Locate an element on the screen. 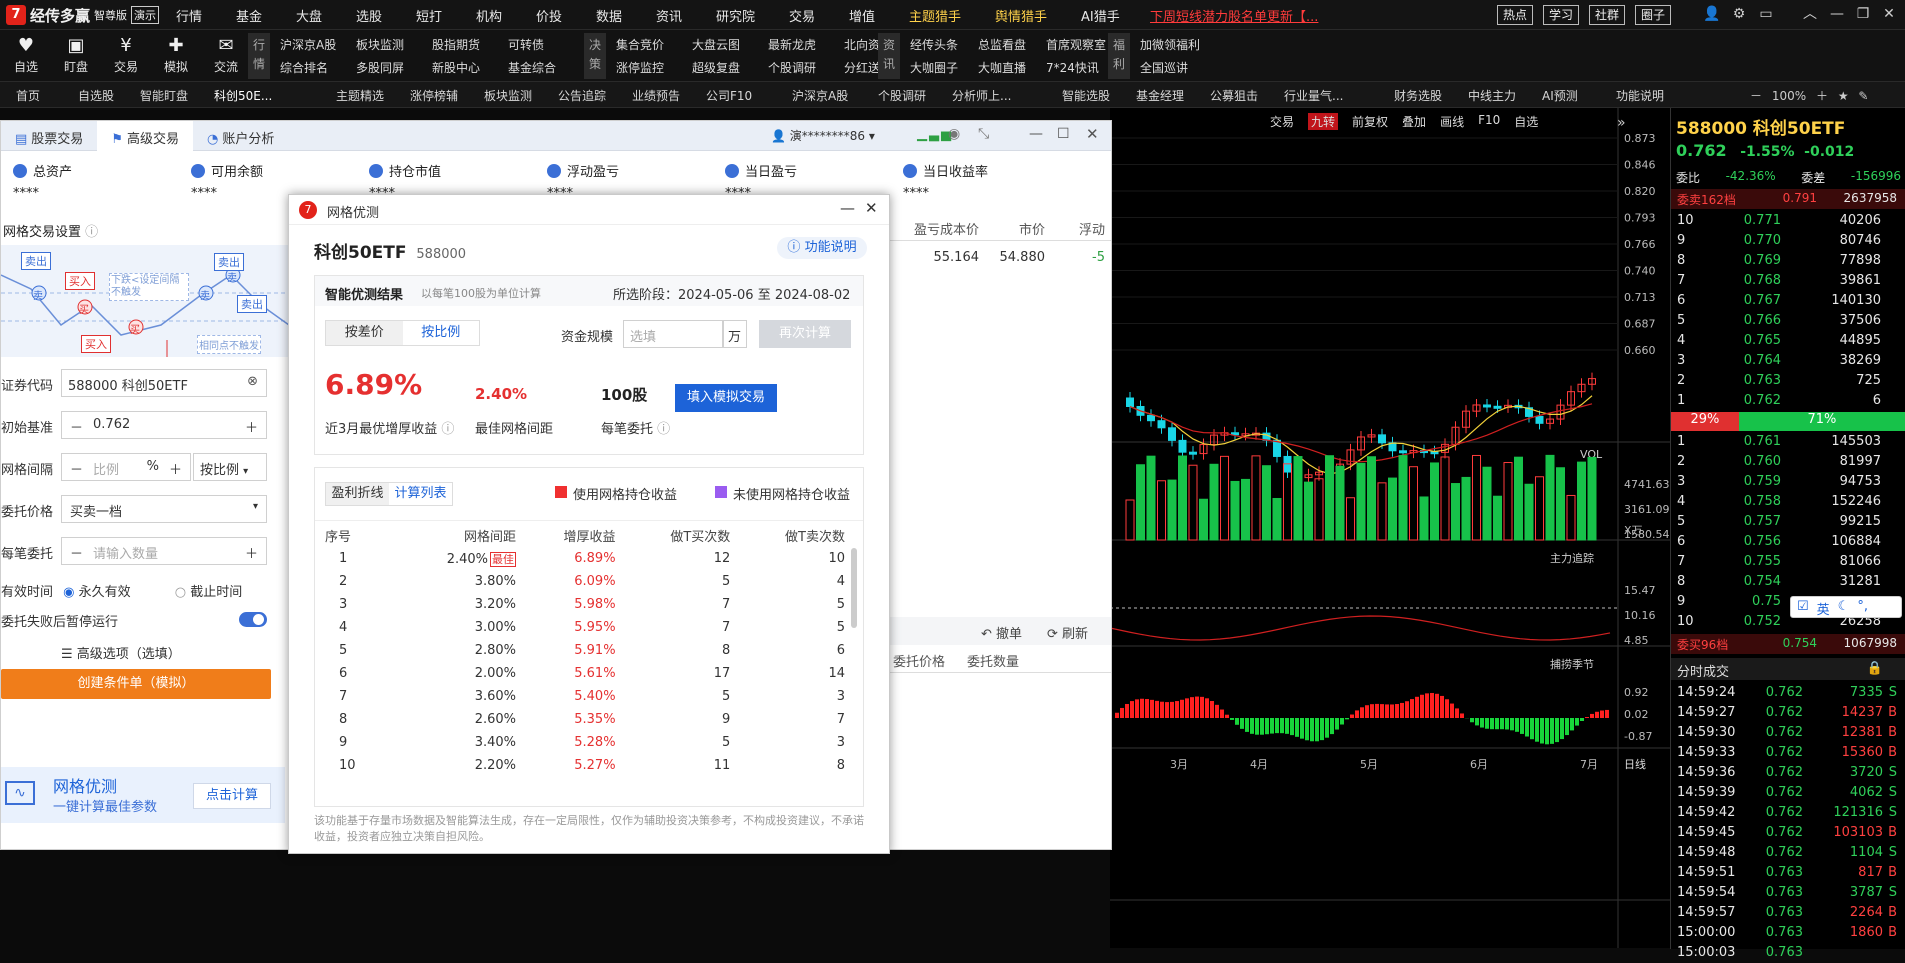 The image size is (1905, 963). chart-tool-5: F10 is located at coordinates (1489, 121).